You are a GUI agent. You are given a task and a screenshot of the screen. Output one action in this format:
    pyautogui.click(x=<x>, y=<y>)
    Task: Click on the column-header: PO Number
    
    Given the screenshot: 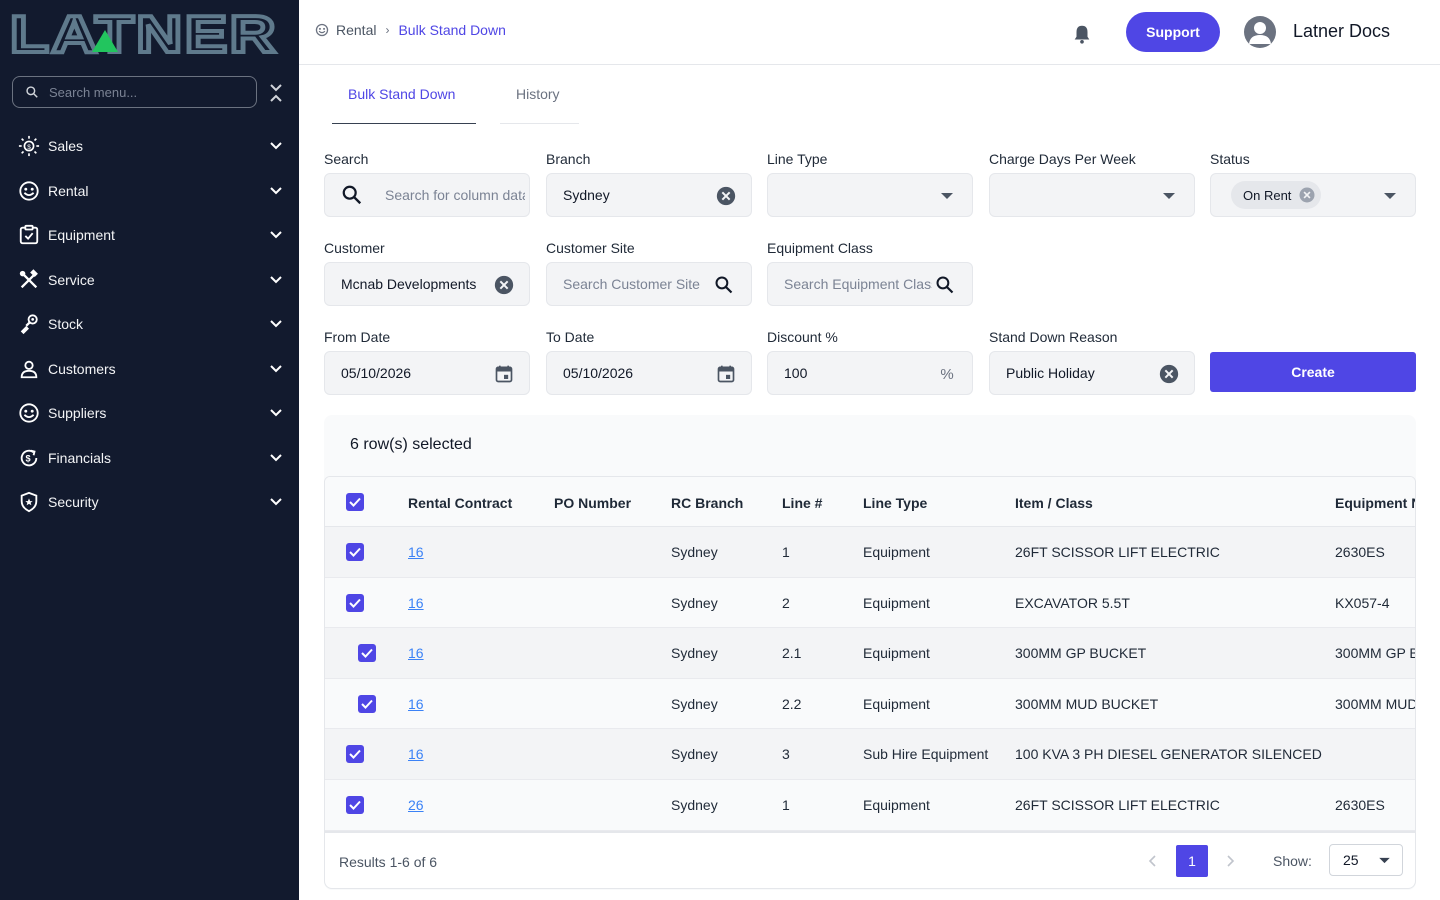 What is the action you would take?
    pyautogui.click(x=592, y=503)
    